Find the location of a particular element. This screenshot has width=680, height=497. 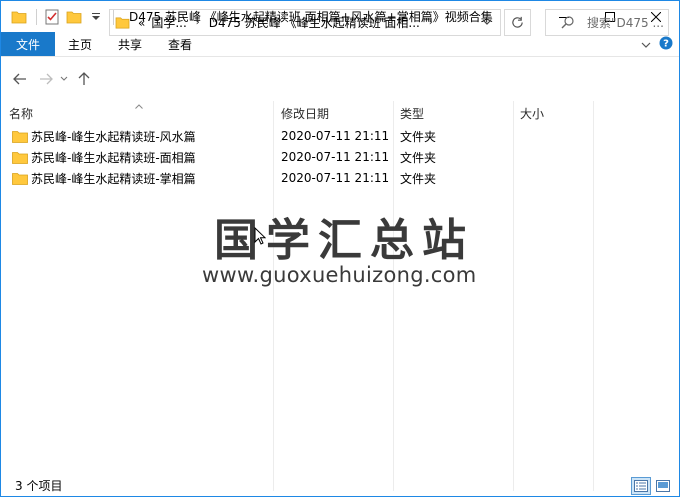

file-name-cell: 苏民峰-峰生水起精读班-掌相篇 is located at coordinates (104, 178).